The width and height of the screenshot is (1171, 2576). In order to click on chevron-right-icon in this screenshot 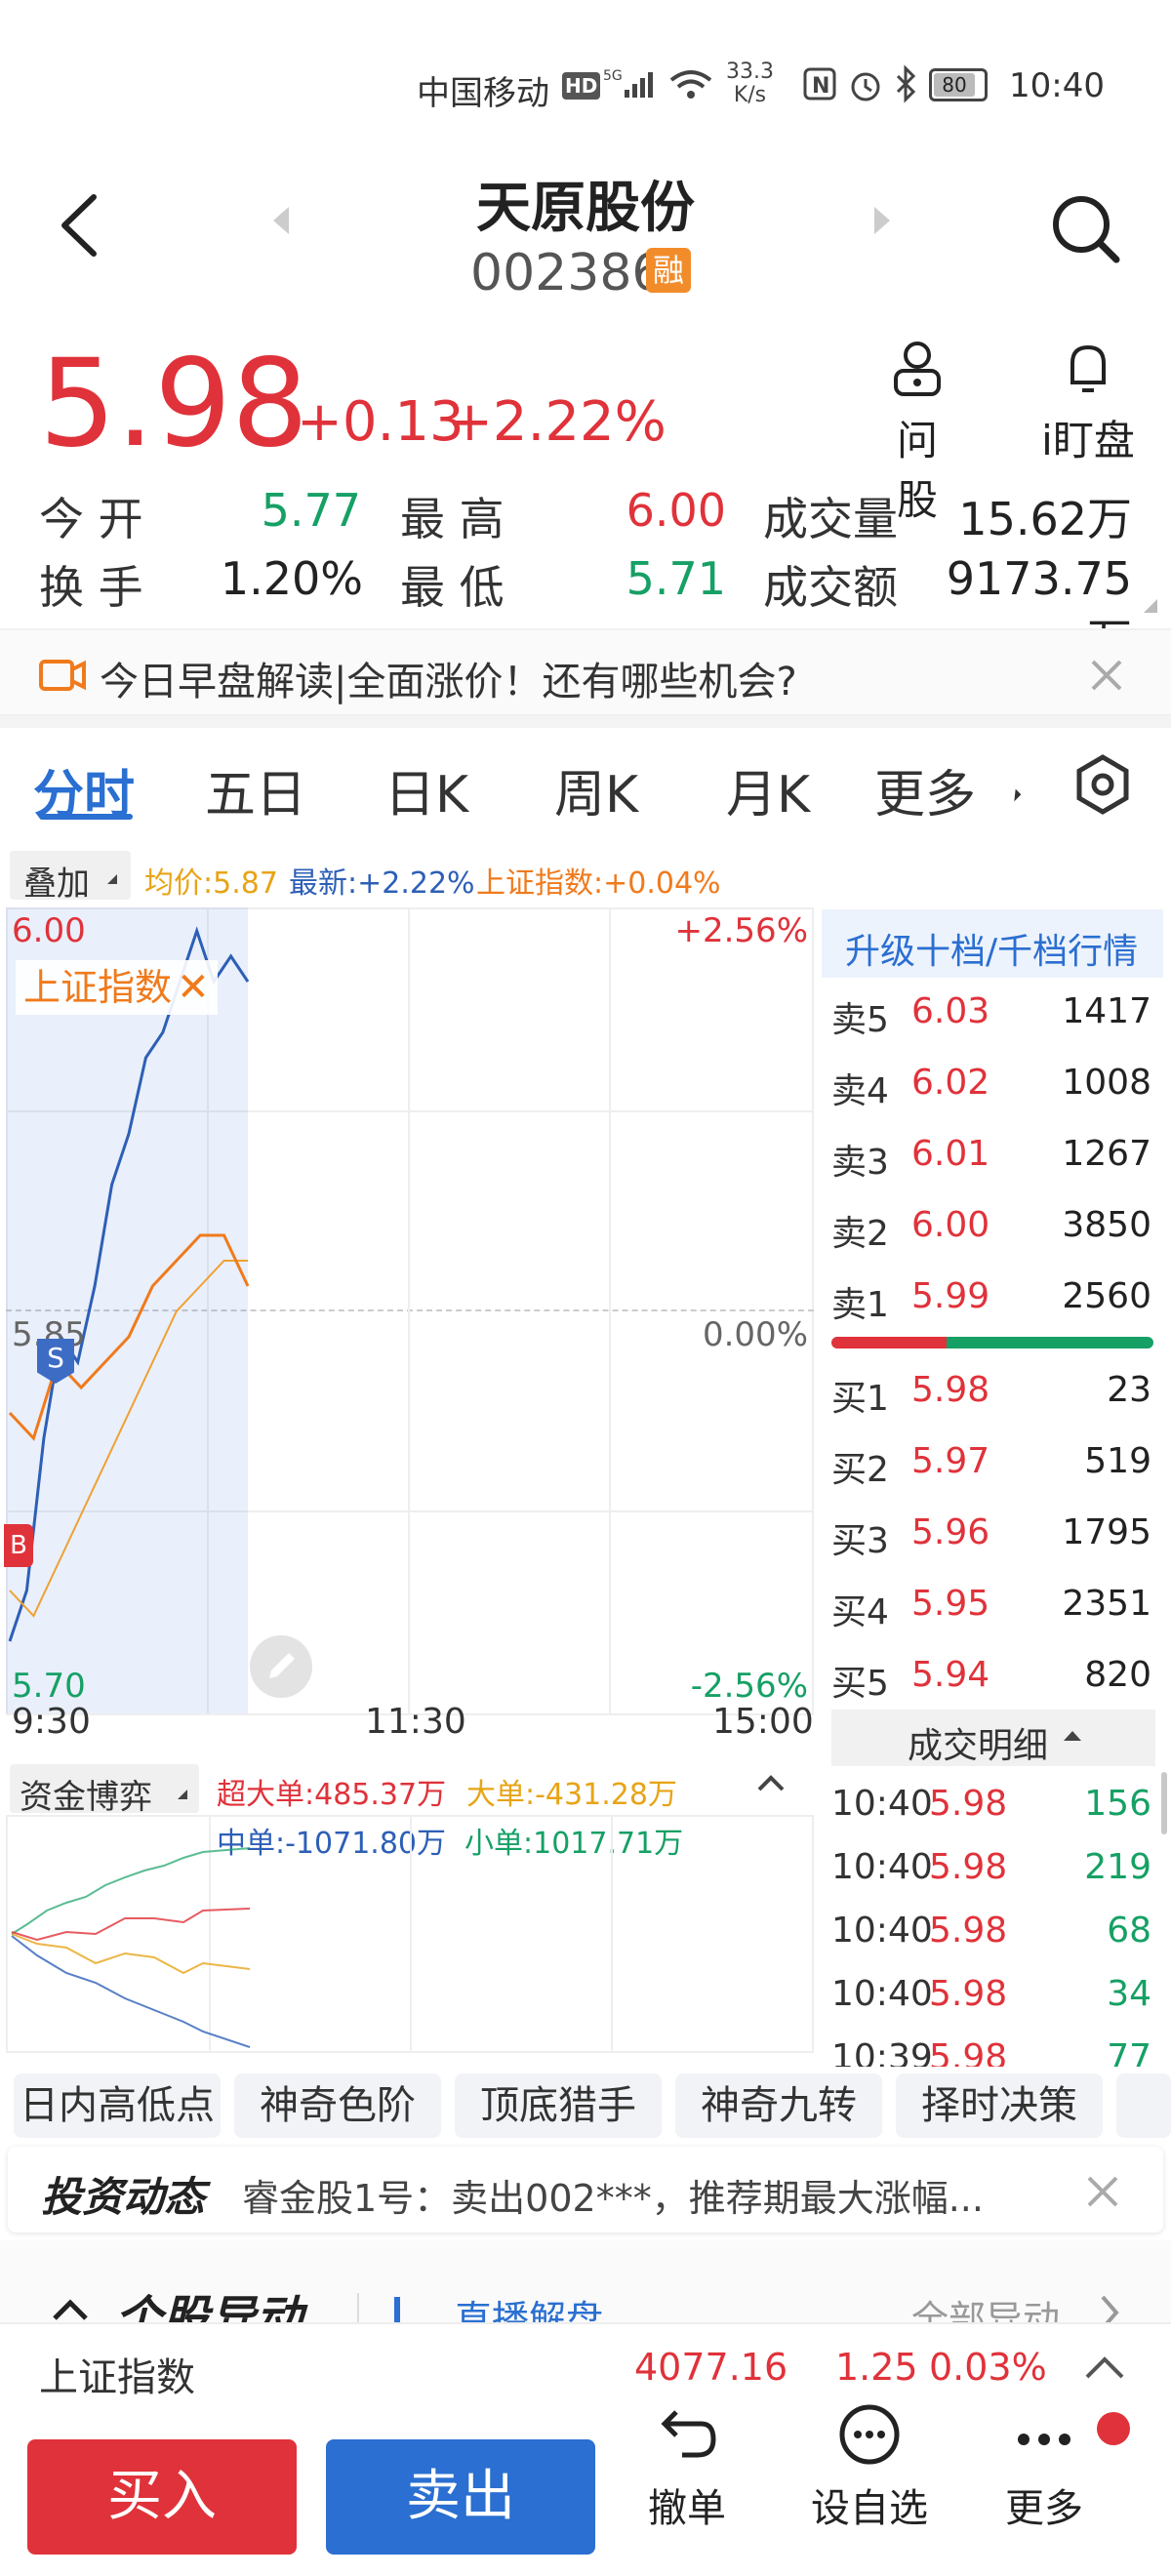, I will do `click(1109, 2307)`.